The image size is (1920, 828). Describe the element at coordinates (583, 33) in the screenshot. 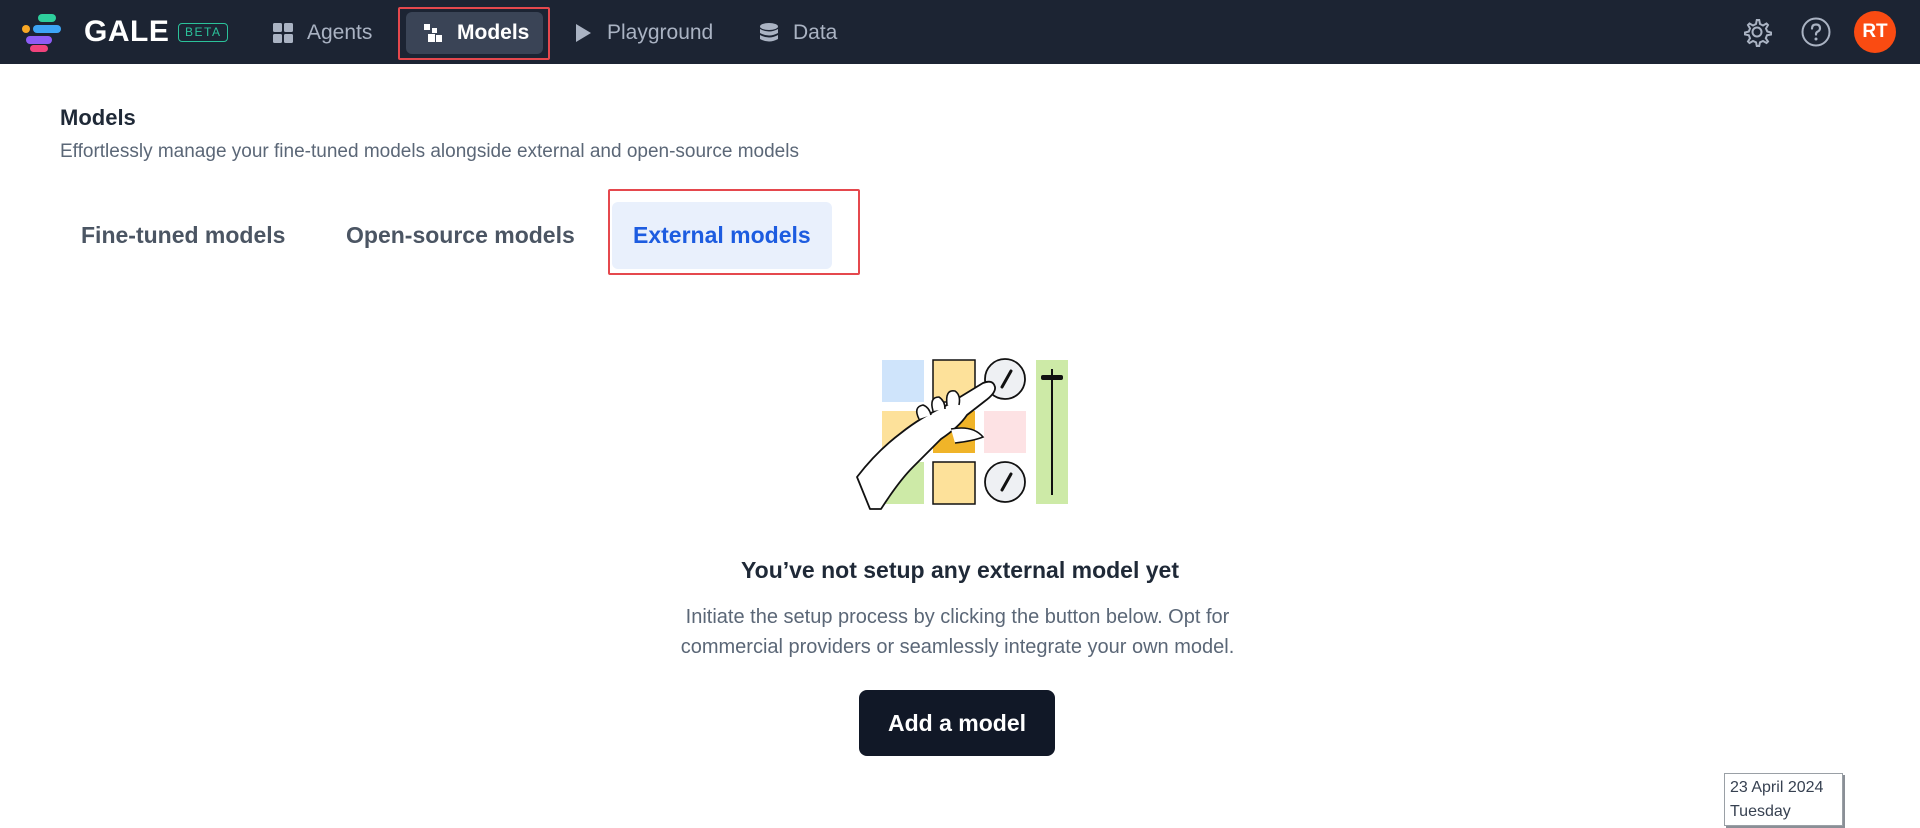

I see `play-icon` at that location.